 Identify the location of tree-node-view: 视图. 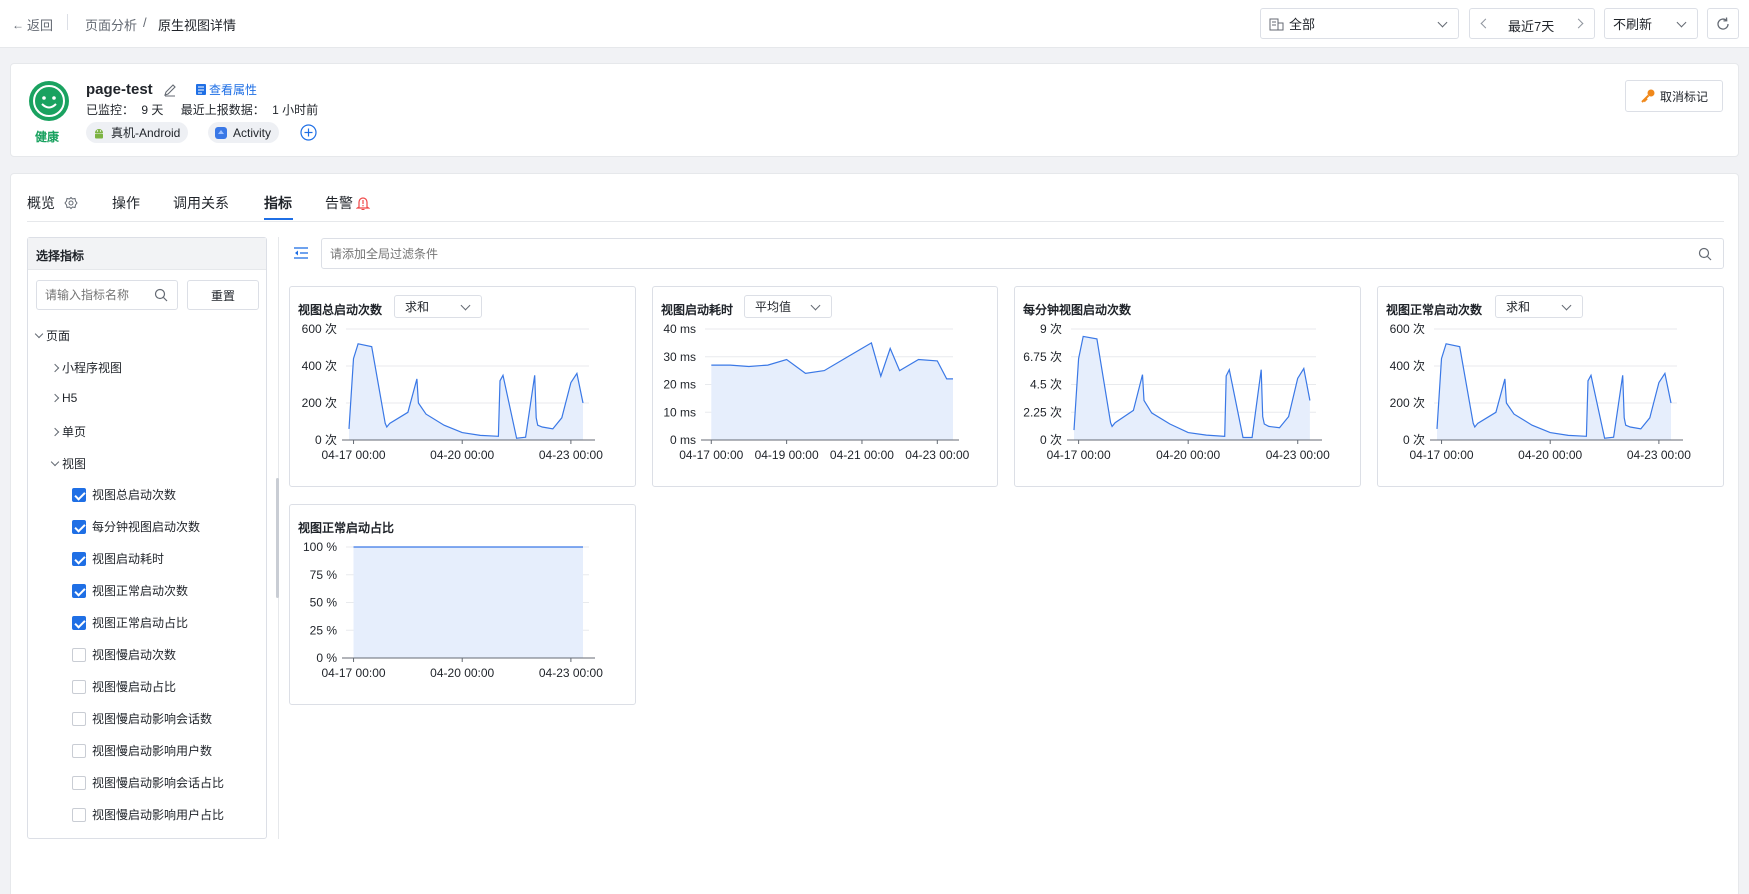
(68, 463).